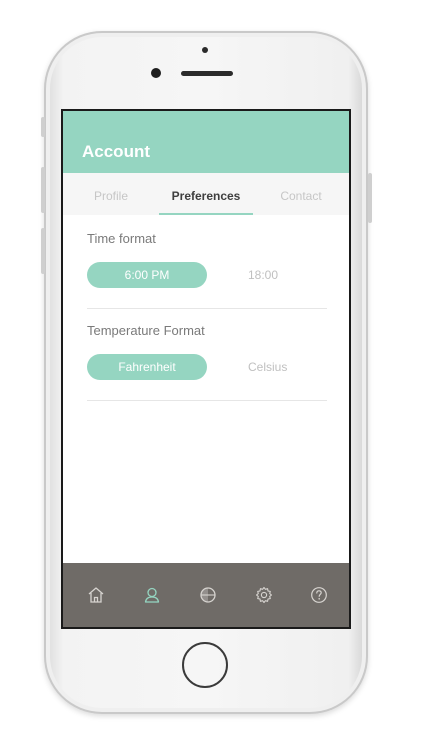 The image size is (422, 750). Describe the element at coordinates (43, 127) in the screenshot. I see `mute-switch` at that location.